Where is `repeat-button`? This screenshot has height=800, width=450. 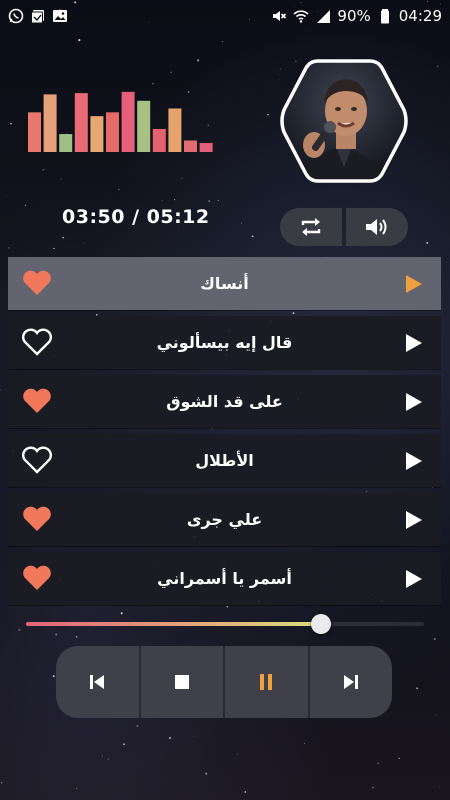 repeat-button is located at coordinates (311, 227).